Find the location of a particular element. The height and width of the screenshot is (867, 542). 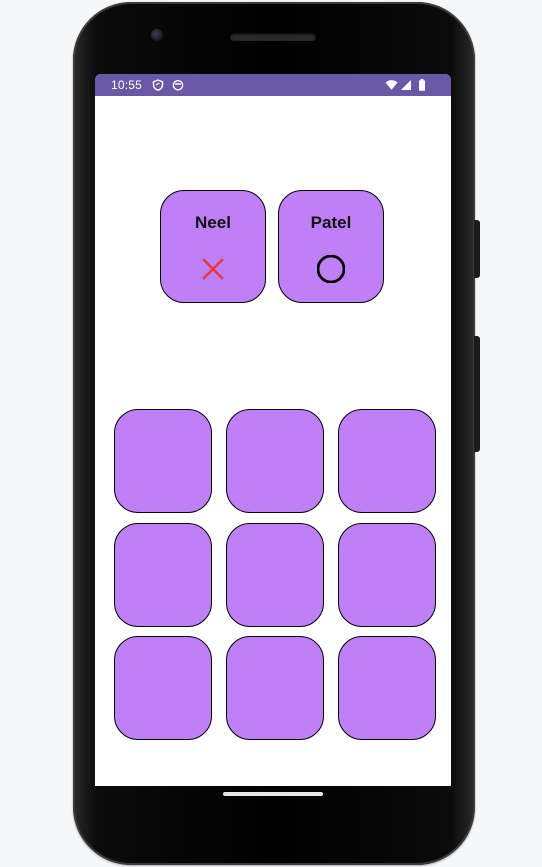

shield-icon is located at coordinates (158, 85).